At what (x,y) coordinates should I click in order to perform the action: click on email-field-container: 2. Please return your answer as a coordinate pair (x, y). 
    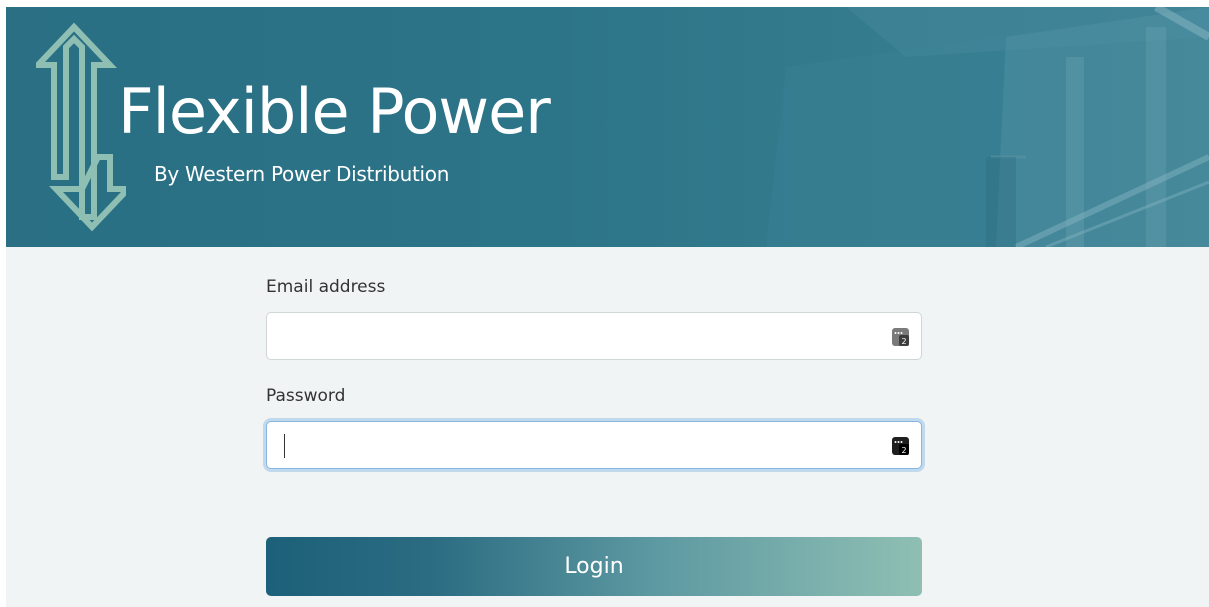
    Looking at the image, I should click on (594, 336).